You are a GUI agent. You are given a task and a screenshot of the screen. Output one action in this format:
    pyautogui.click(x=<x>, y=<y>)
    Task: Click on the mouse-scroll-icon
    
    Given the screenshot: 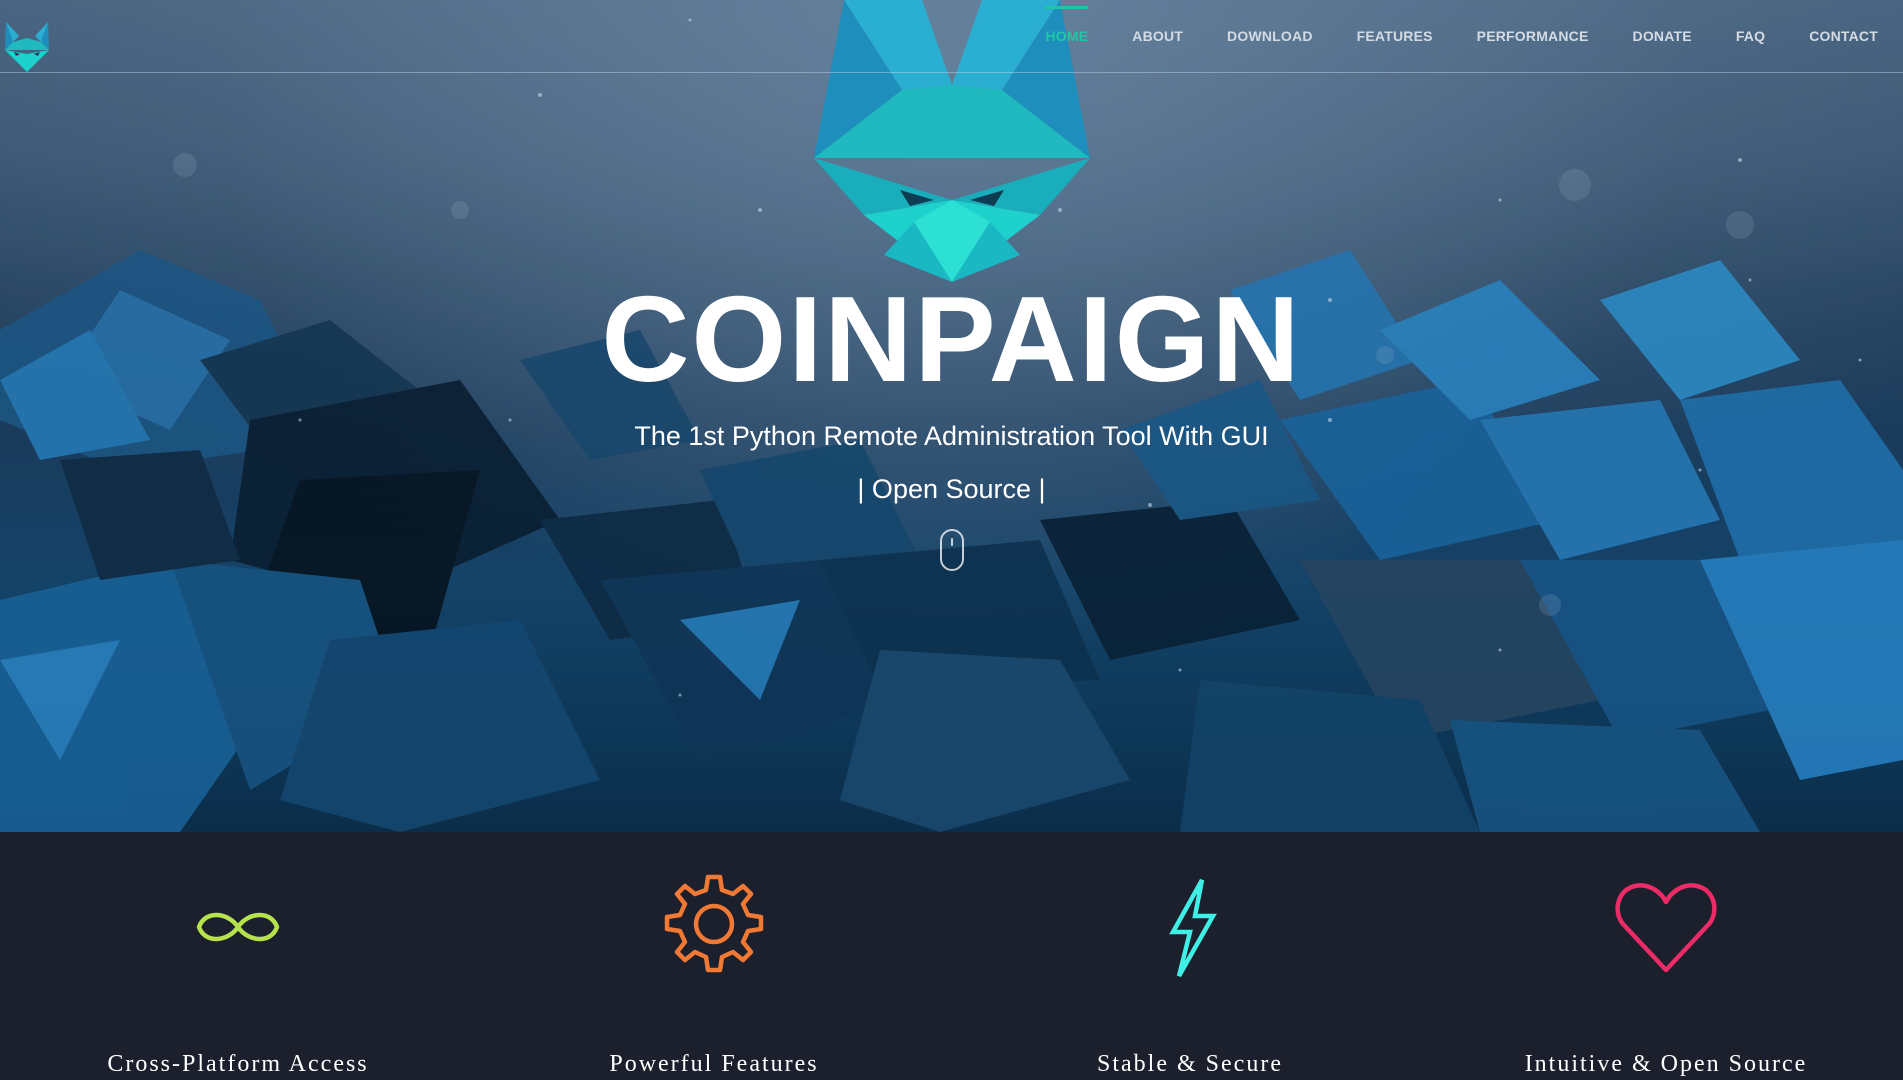 What is the action you would take?
    pyautogui.click(x=952, y=550)
    